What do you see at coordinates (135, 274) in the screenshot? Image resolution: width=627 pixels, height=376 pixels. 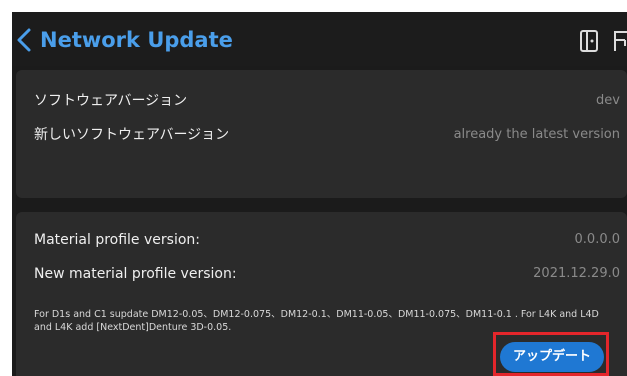 I see `new-material-profile-version-label: New material profile version:` at bounding box center [135, 274].